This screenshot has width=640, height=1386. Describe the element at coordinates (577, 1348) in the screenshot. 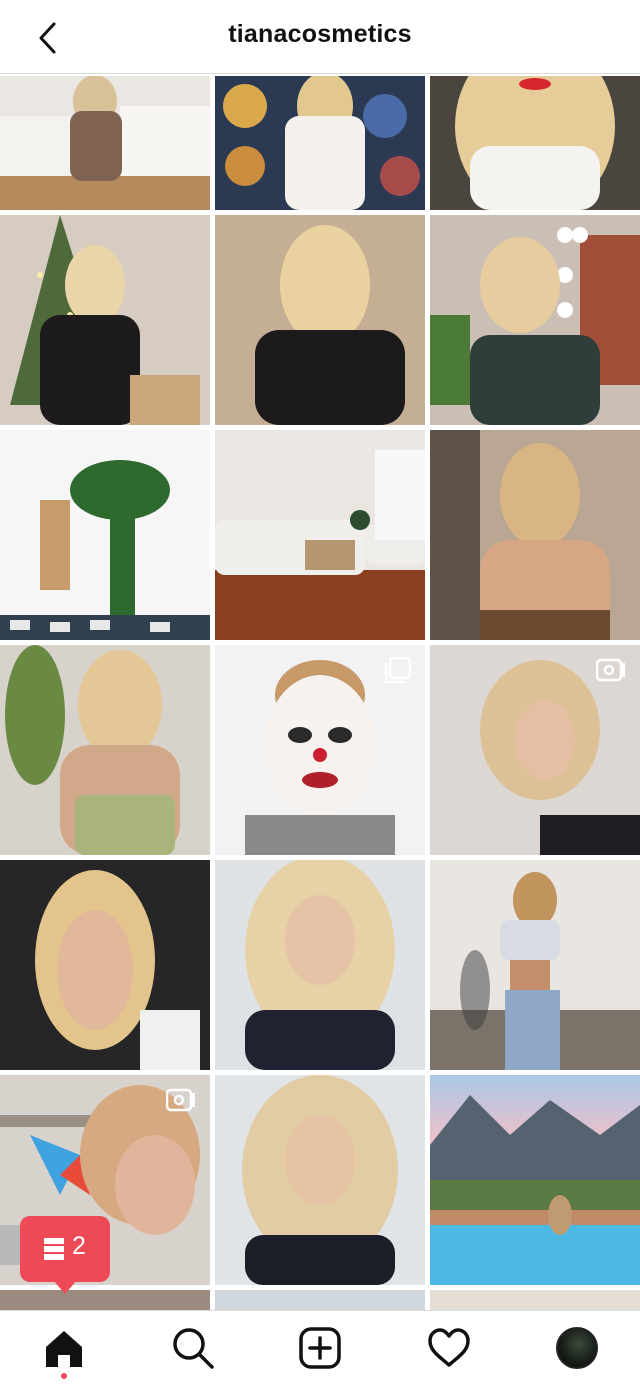

I see `profile-avatar-icon` at that location.